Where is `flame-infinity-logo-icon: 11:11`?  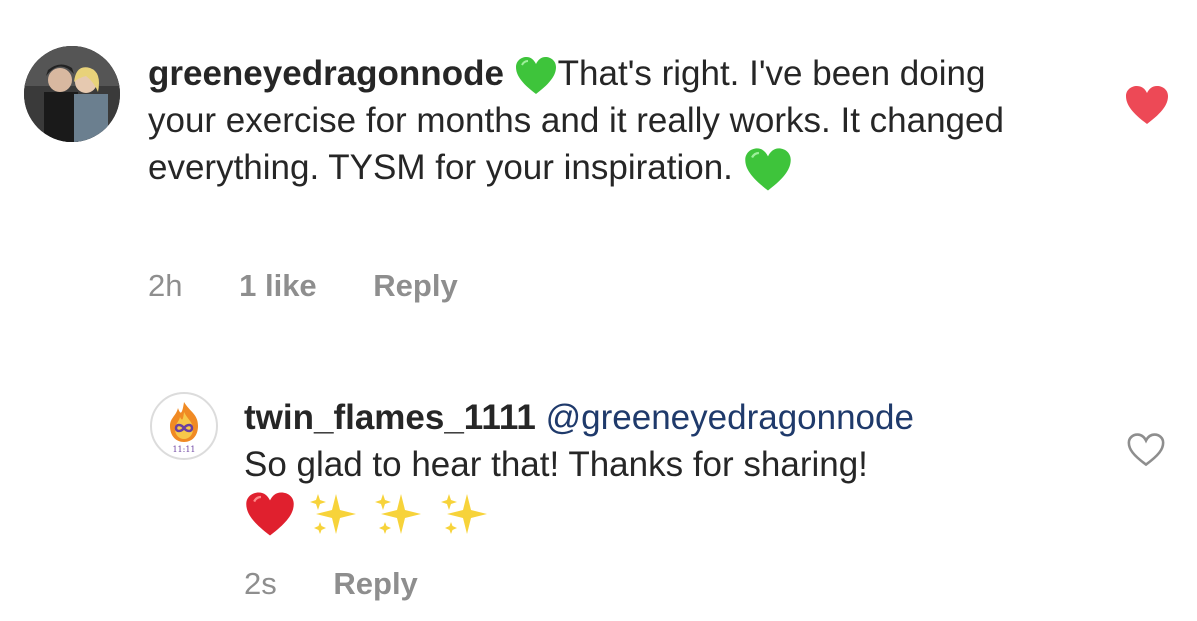 flame-infinity-logo-icon: 11:11 is located at coordinates (184, 428).